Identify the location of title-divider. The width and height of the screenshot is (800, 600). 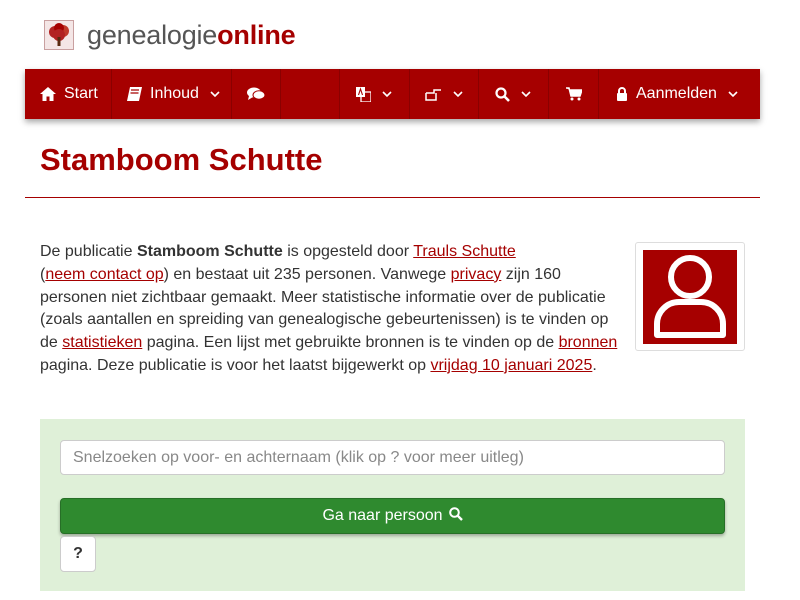
(392, 197).